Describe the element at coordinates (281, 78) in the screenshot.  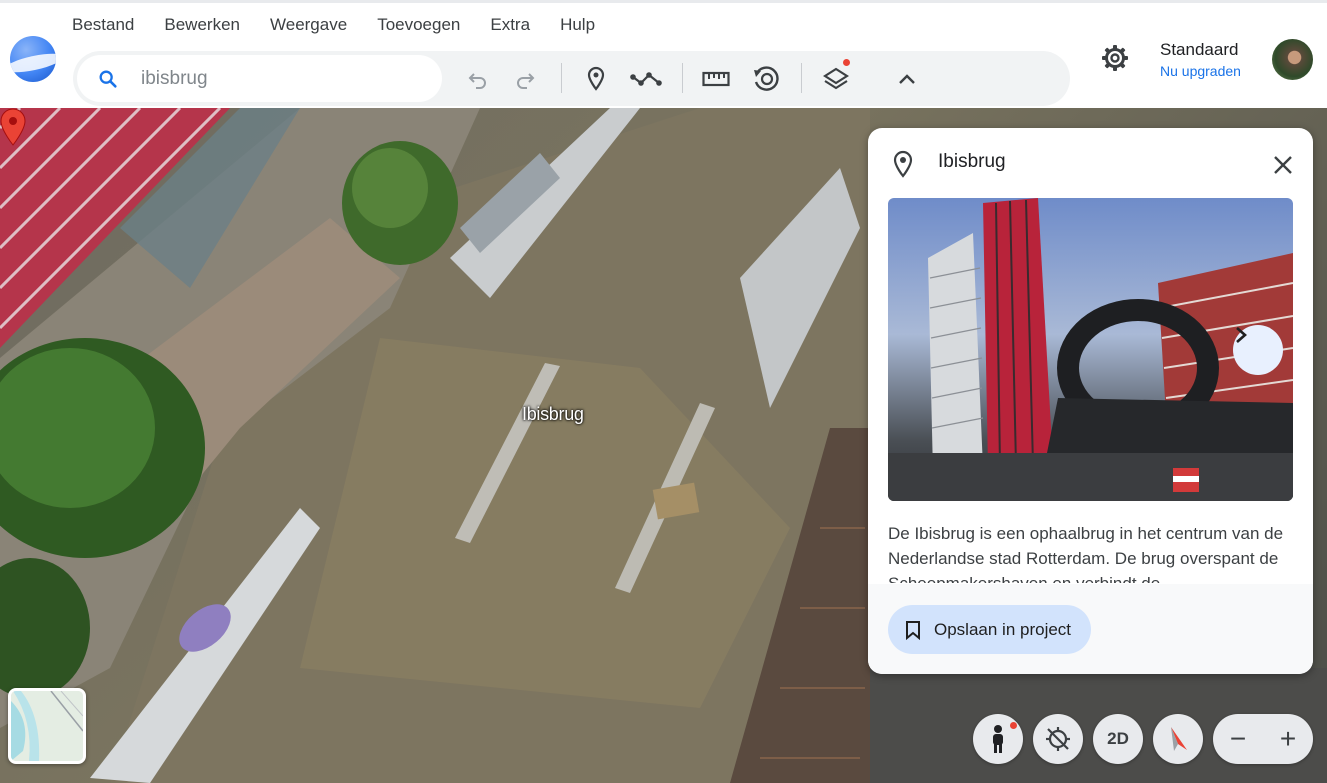
I see `search-input` at that location.